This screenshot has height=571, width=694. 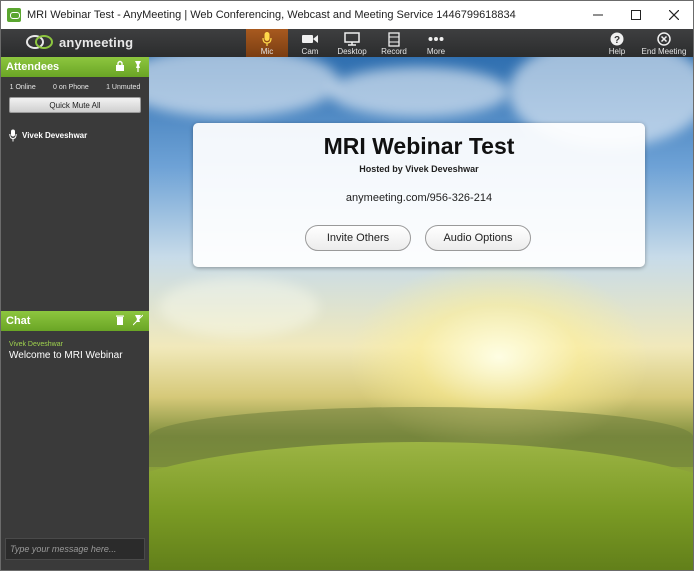 I want to click on close-icon, so click(x=674, y=15).